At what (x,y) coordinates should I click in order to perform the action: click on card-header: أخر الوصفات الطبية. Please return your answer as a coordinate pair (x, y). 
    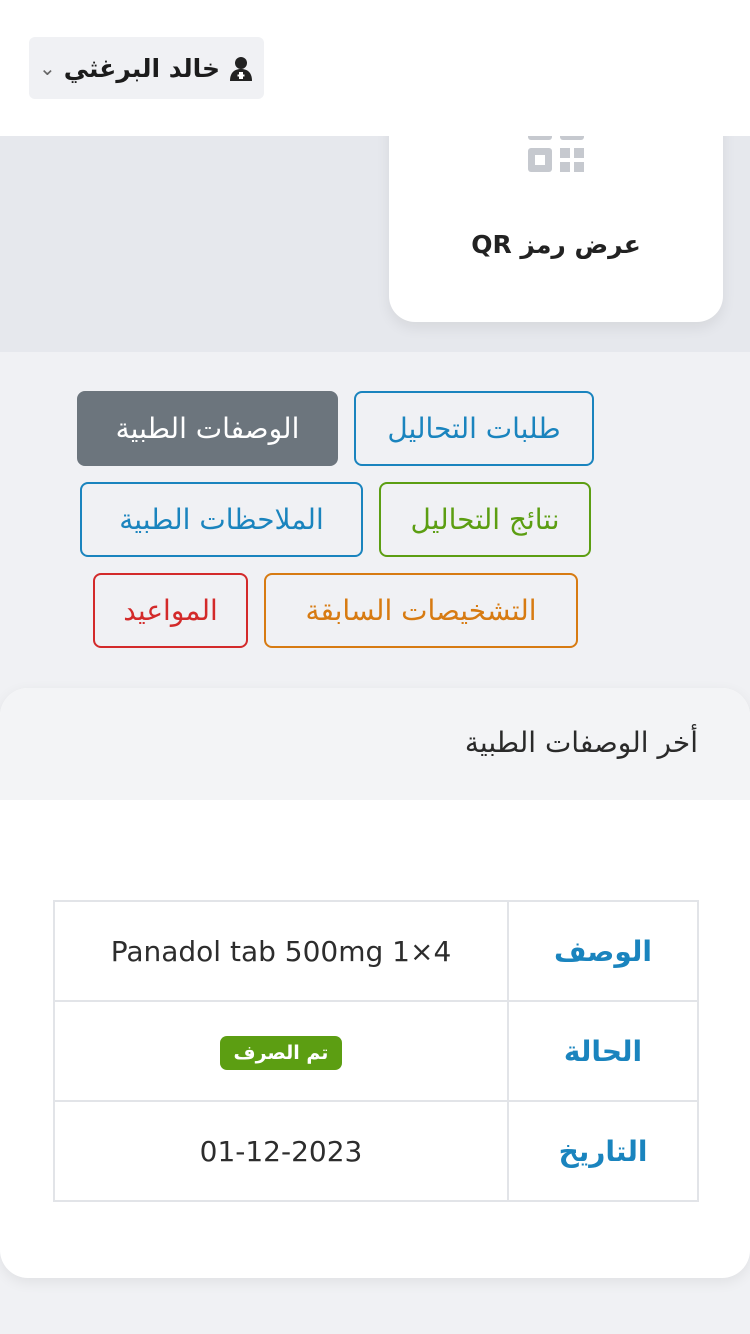
    Looking at the image, I should click on (375, 744).